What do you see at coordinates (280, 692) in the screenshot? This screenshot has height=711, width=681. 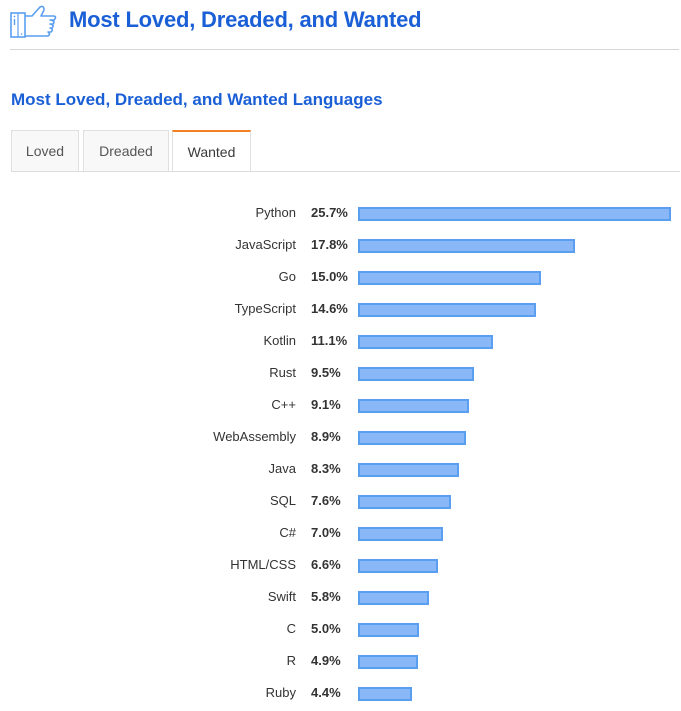 I see `category-label: Ruby` at bounding box center [280, 692].